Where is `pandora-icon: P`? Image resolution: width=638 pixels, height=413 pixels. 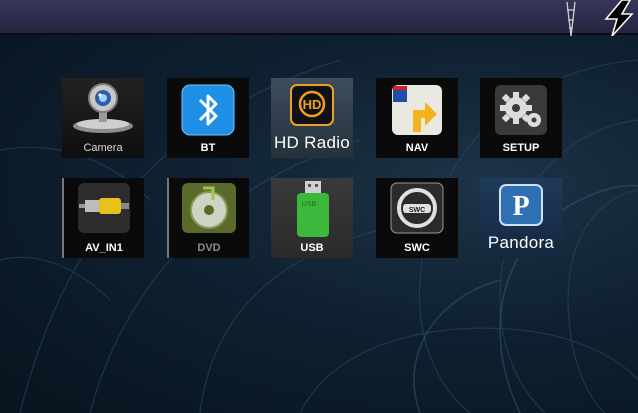
pandora-icon: P is located at coordinates (521, 205).